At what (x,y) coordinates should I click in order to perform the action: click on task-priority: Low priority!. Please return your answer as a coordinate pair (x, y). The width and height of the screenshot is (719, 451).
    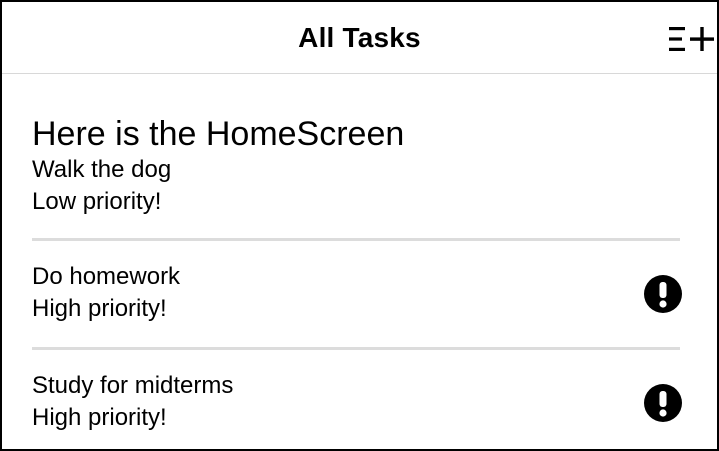
    Looking at the image, I should click on (97, 201).